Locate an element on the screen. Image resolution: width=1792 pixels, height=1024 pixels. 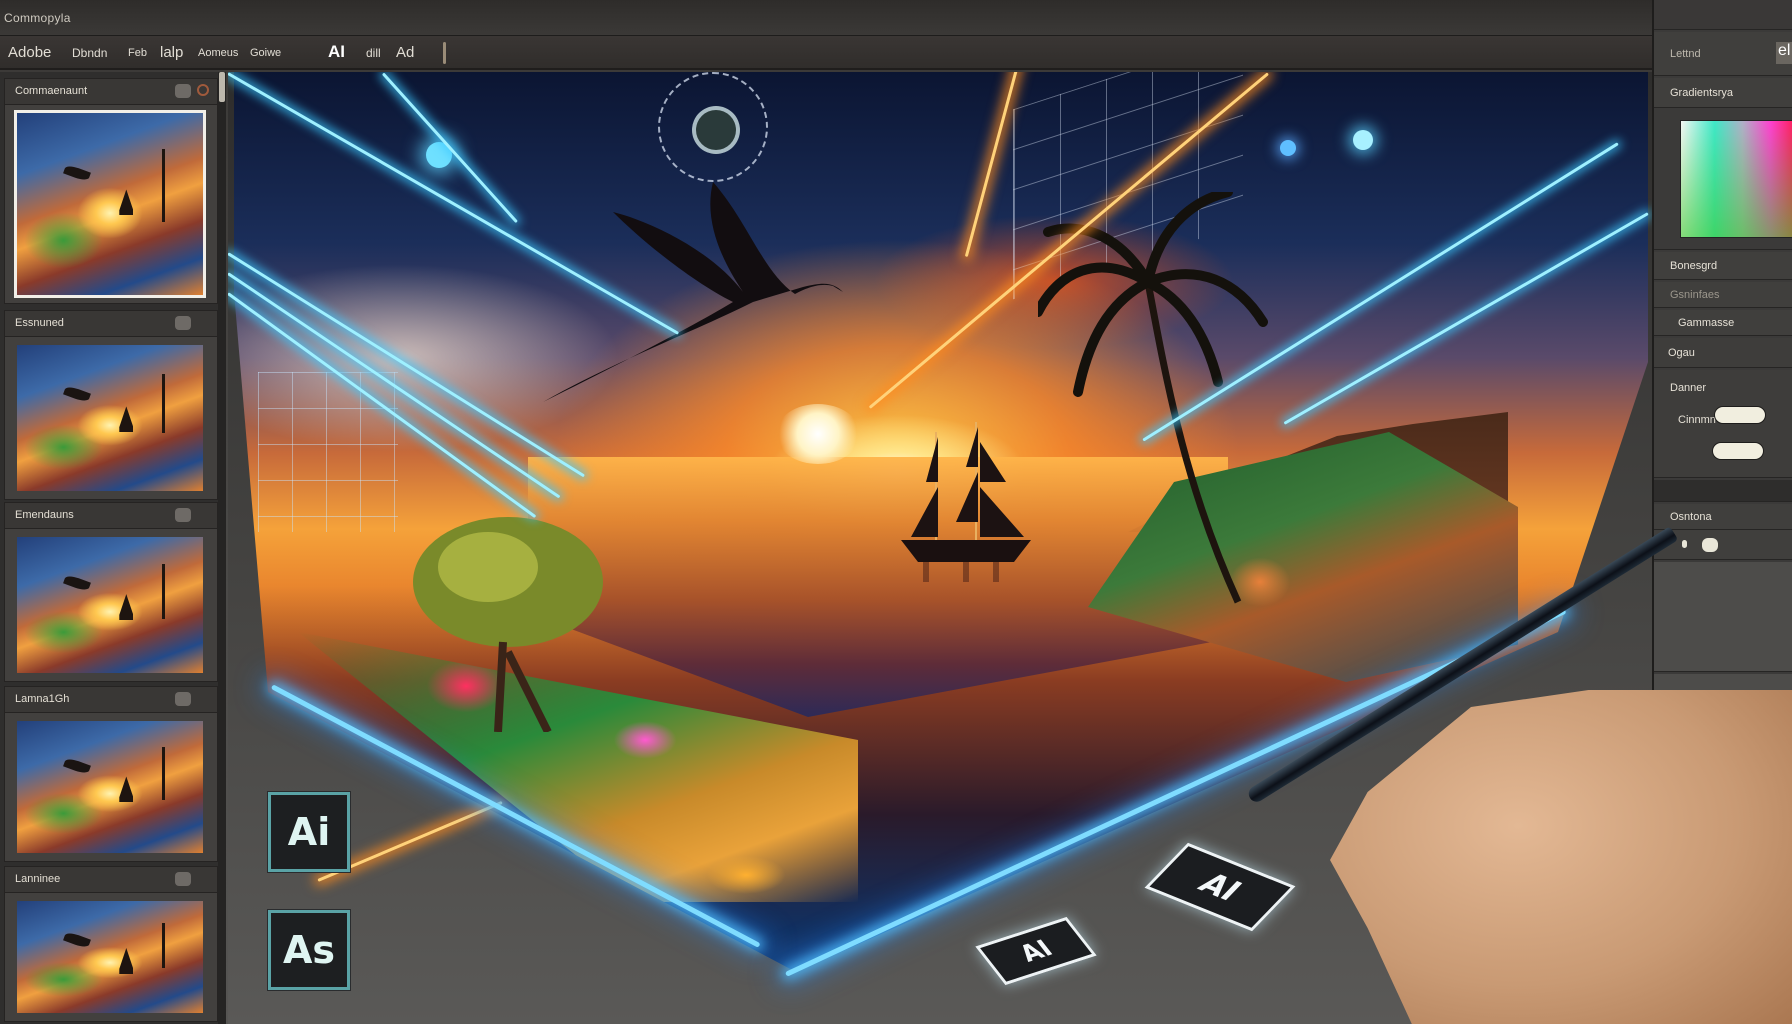
layer-card: Commaenaunt is located at coordinates (111, 191).